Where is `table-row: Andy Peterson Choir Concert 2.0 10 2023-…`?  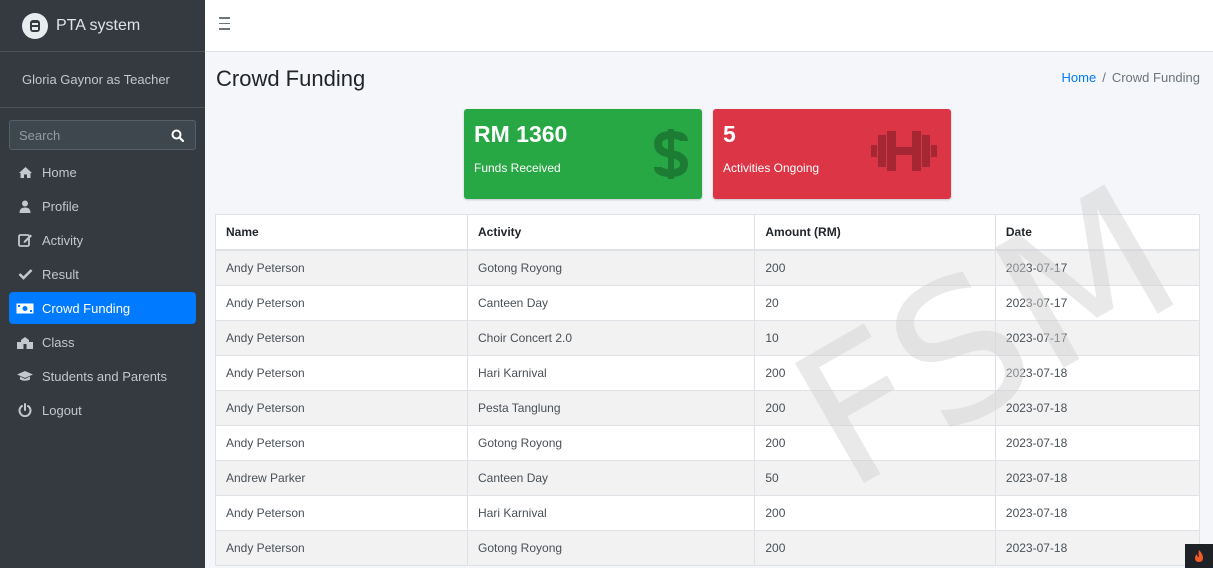 table-row: Andy Peterson Choir Concert 2.0 10 2023-… is located at coordinates (707, 337).